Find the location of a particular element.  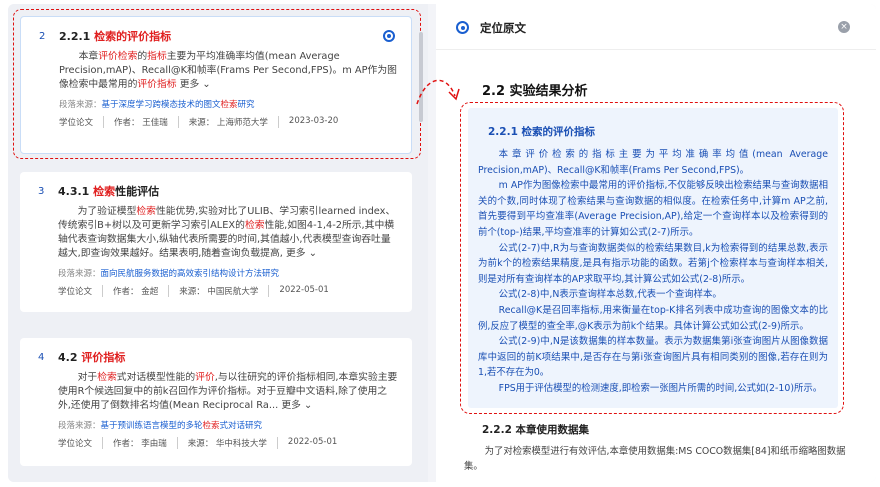

panel-header: 定位原文 × is located at coordinates (656, 27).